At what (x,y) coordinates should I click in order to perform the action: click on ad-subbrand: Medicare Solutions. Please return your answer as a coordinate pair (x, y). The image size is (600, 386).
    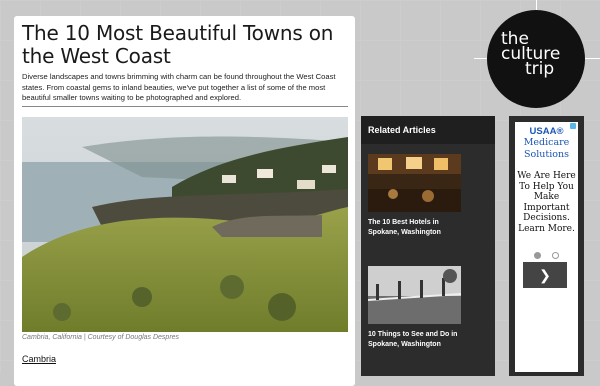
    Looking at the image, I should click on (546, 148).